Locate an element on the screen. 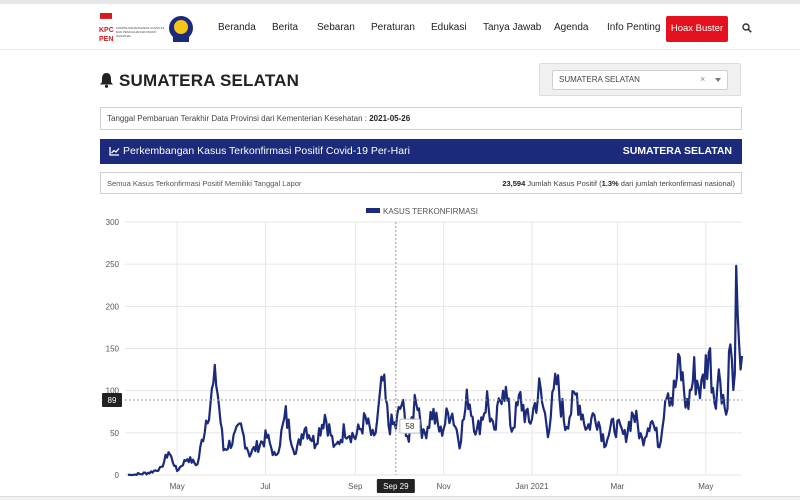  region-select-value: SUMATERA SELATAN is located at coordinates (599, 79).